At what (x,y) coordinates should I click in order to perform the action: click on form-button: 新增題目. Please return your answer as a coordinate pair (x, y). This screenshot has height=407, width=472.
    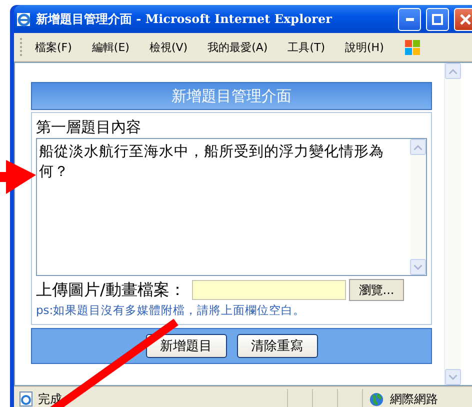
    Looking at the image, I should click on (186, 346).